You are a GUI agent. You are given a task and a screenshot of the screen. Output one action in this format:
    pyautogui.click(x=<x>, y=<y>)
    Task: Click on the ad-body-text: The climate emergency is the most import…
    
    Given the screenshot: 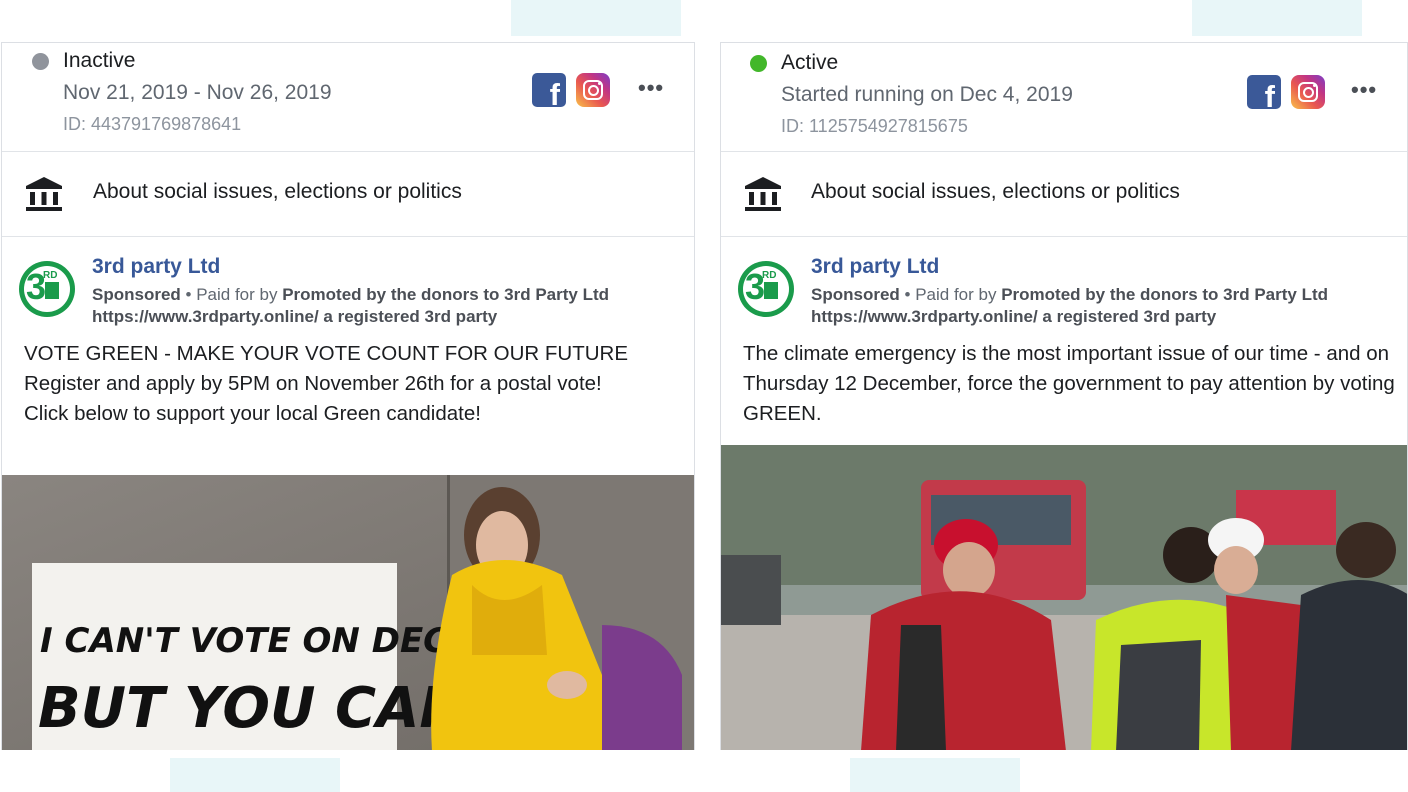 What is the action you would take?
    pyautogui.click(x=1069, y=383)
    